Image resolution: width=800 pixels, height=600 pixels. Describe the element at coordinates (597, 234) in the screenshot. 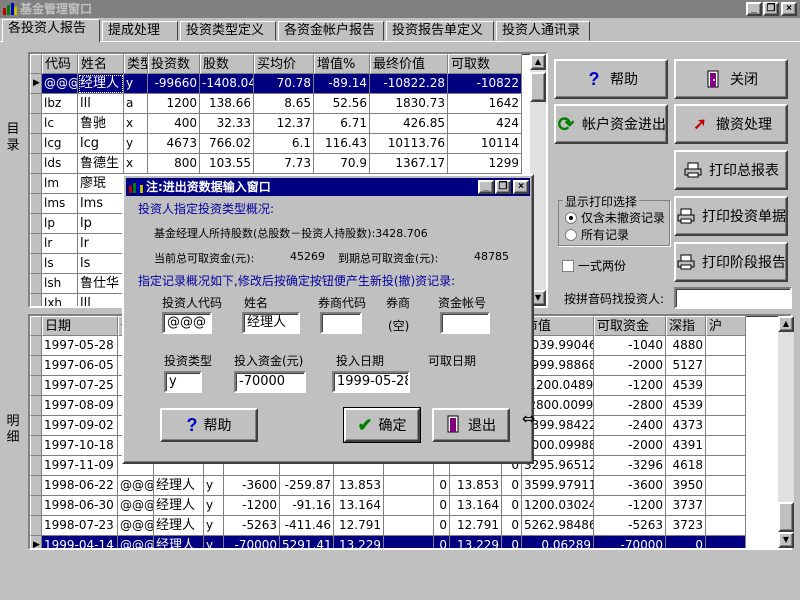

I see `radio-all-records: 所有记录` at that location.